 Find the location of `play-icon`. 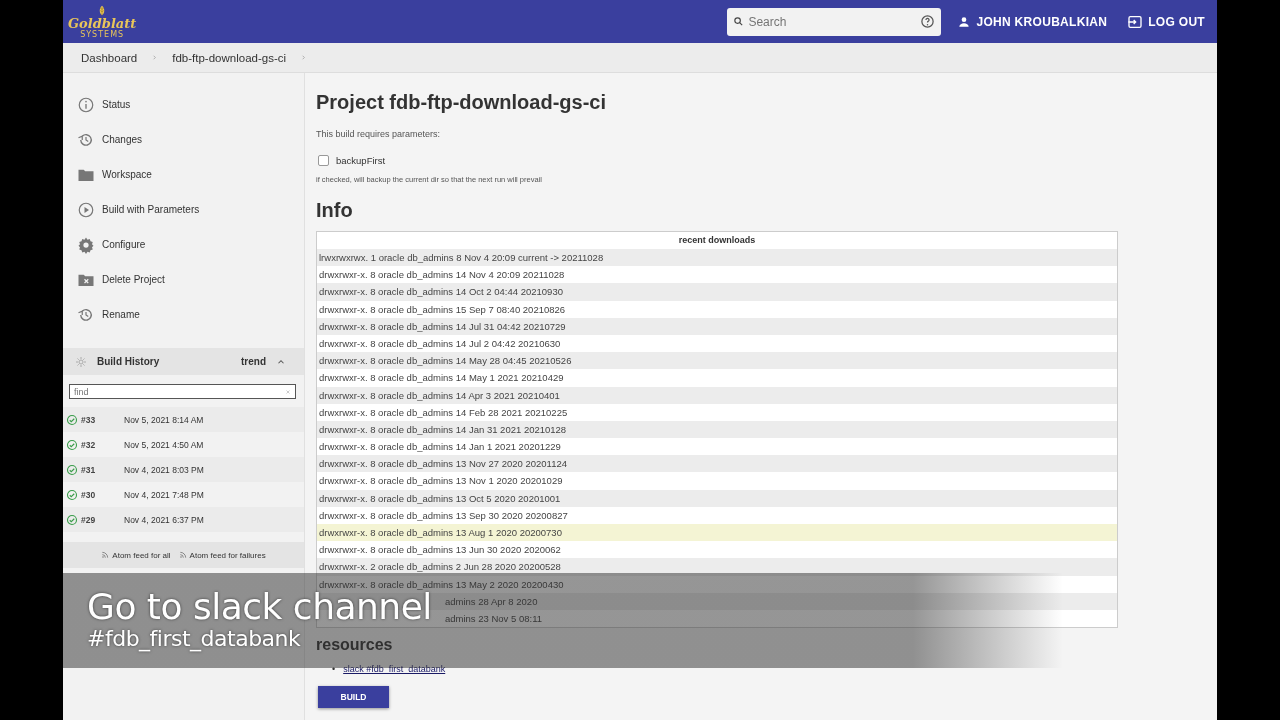

play-icon is located at coordinates (86, 209).